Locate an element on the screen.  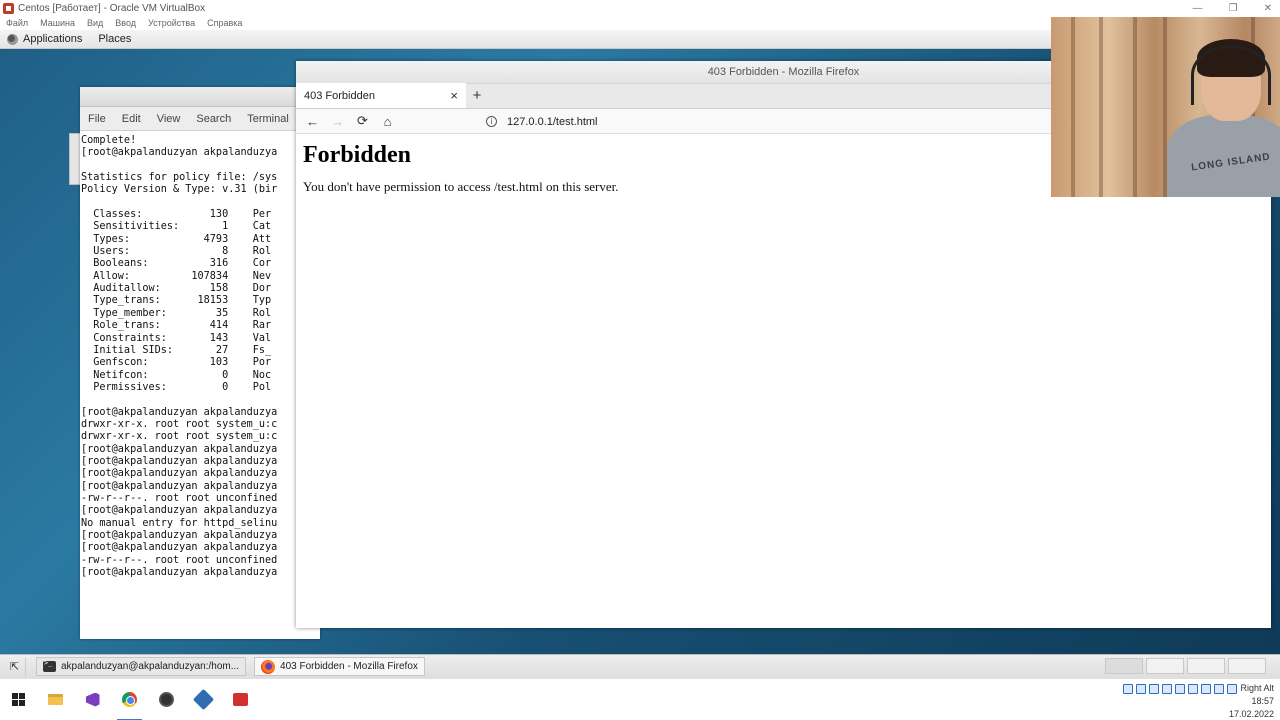
terminal-line: Policy Version & Type: v.31 (bir is located at coordinates (179, 190).